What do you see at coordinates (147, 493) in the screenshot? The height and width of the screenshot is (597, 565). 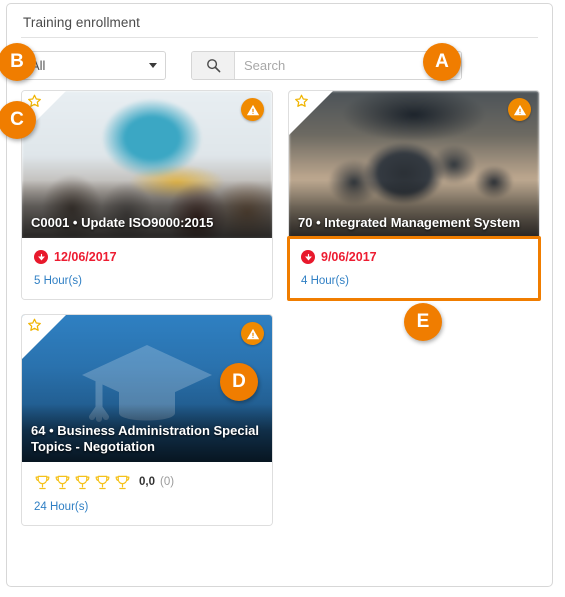 I see `card-footer: 0,0 (0) 24 Hour(s)` at bounding box center [147, 493].